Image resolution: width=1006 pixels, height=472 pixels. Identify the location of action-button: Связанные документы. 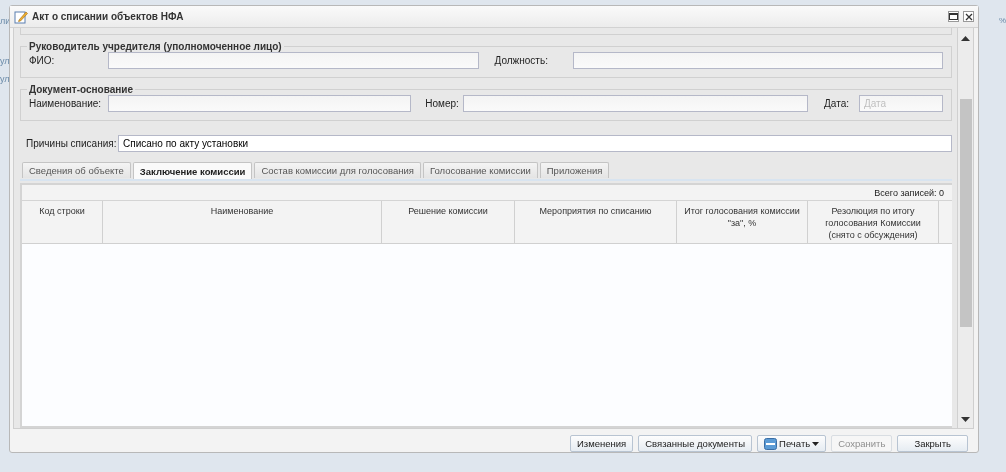
(695, 443).